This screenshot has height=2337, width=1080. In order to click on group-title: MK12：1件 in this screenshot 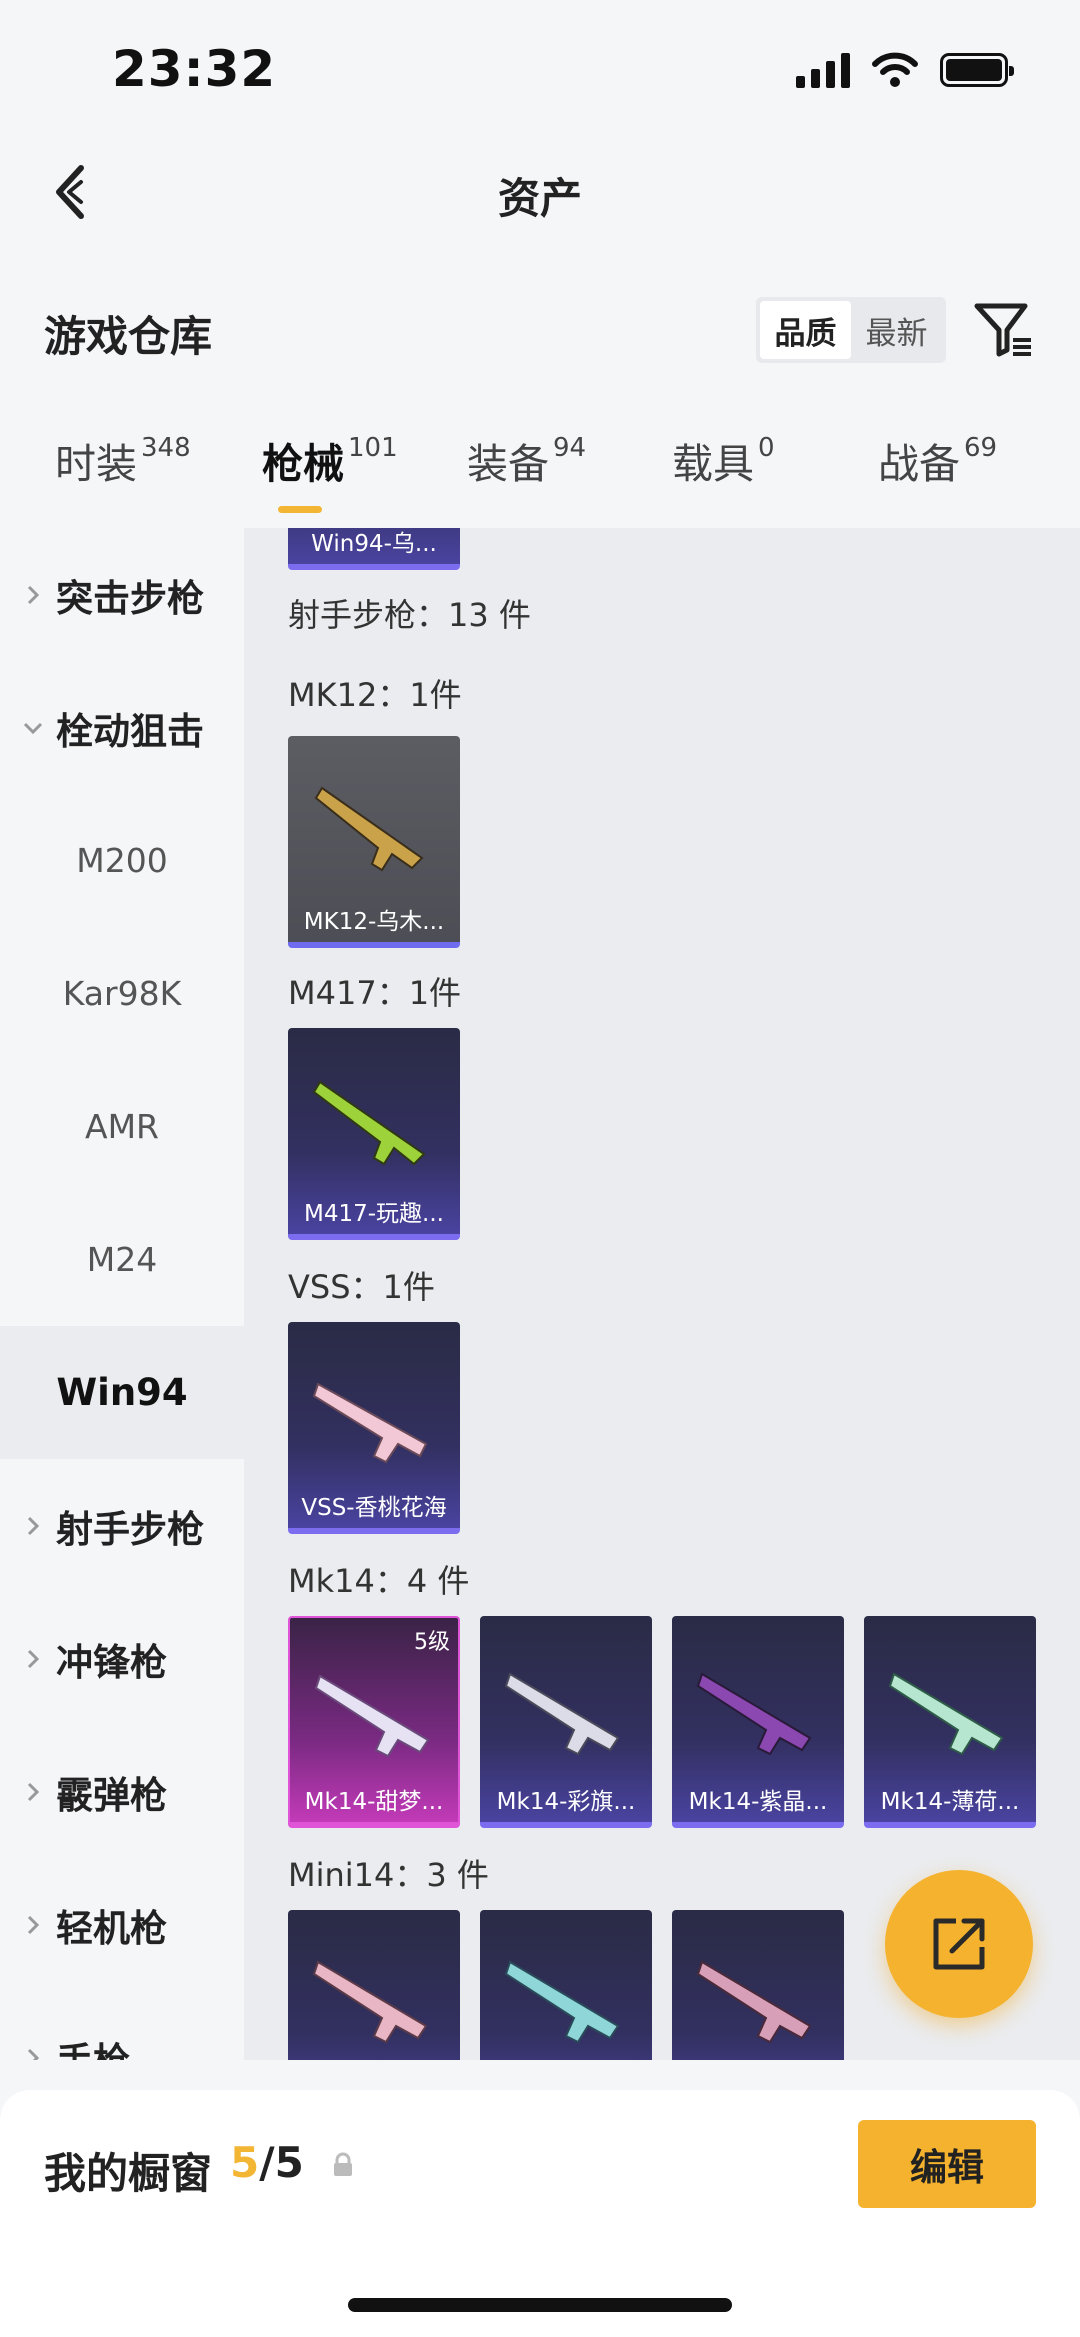, I will do `click(375, 695)`.